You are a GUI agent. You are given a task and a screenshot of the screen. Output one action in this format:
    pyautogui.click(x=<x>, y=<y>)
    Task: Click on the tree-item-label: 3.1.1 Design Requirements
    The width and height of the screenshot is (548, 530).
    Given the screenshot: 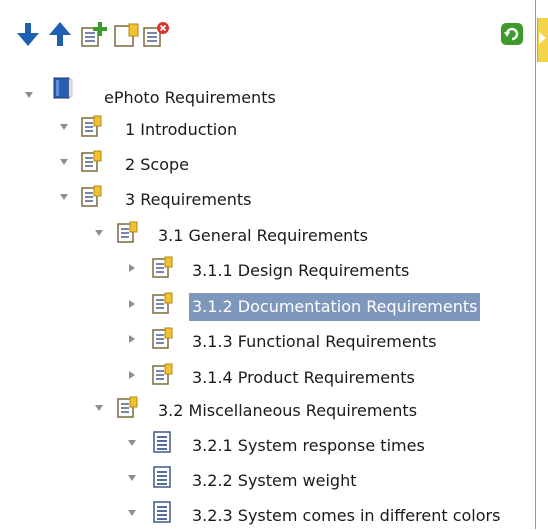 What is the action you would take?
    pyautogui.click(x=301, y=270)
    